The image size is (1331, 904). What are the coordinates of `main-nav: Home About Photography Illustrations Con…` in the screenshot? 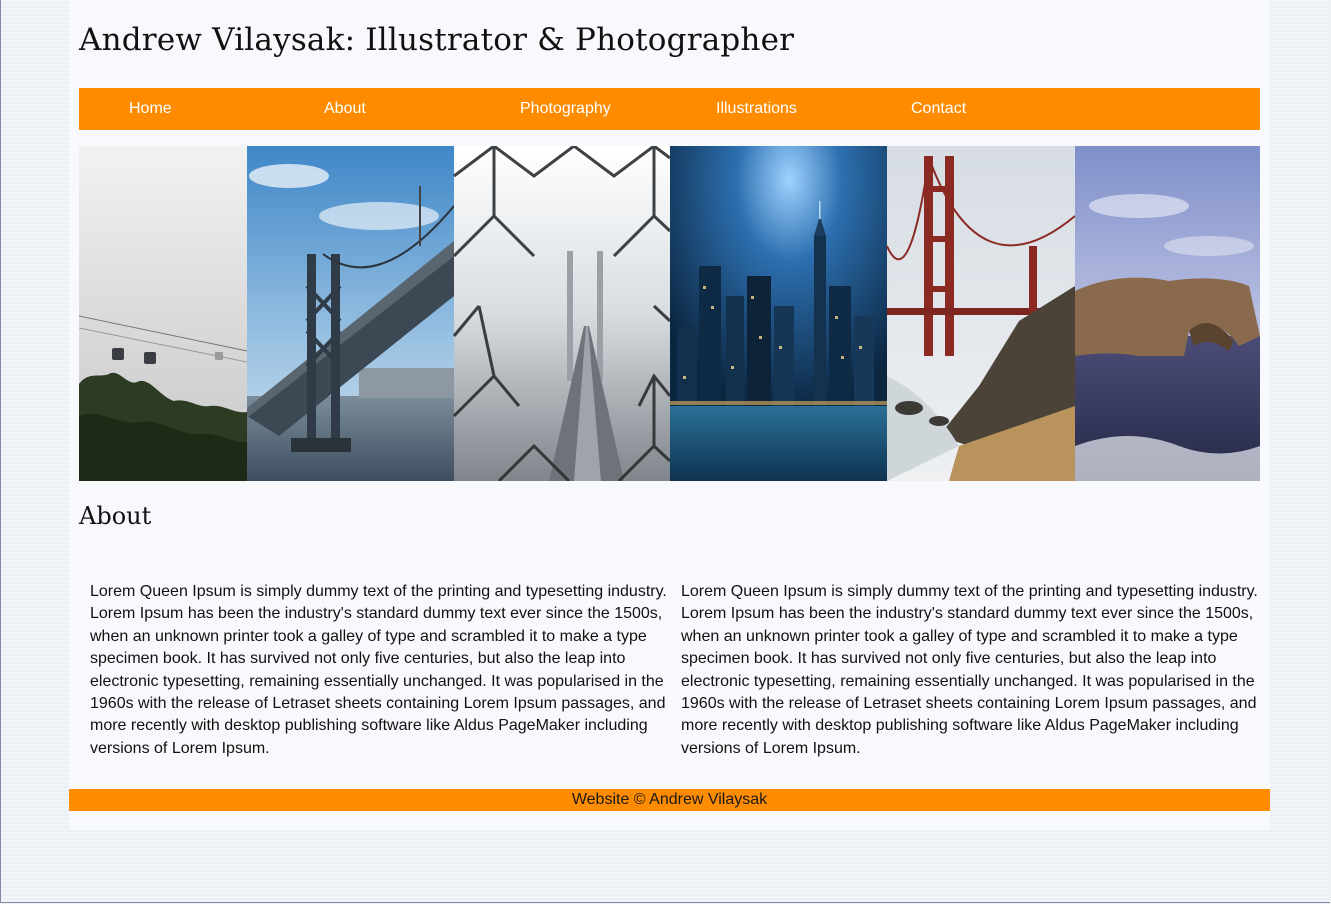 It's located at (669, 109).